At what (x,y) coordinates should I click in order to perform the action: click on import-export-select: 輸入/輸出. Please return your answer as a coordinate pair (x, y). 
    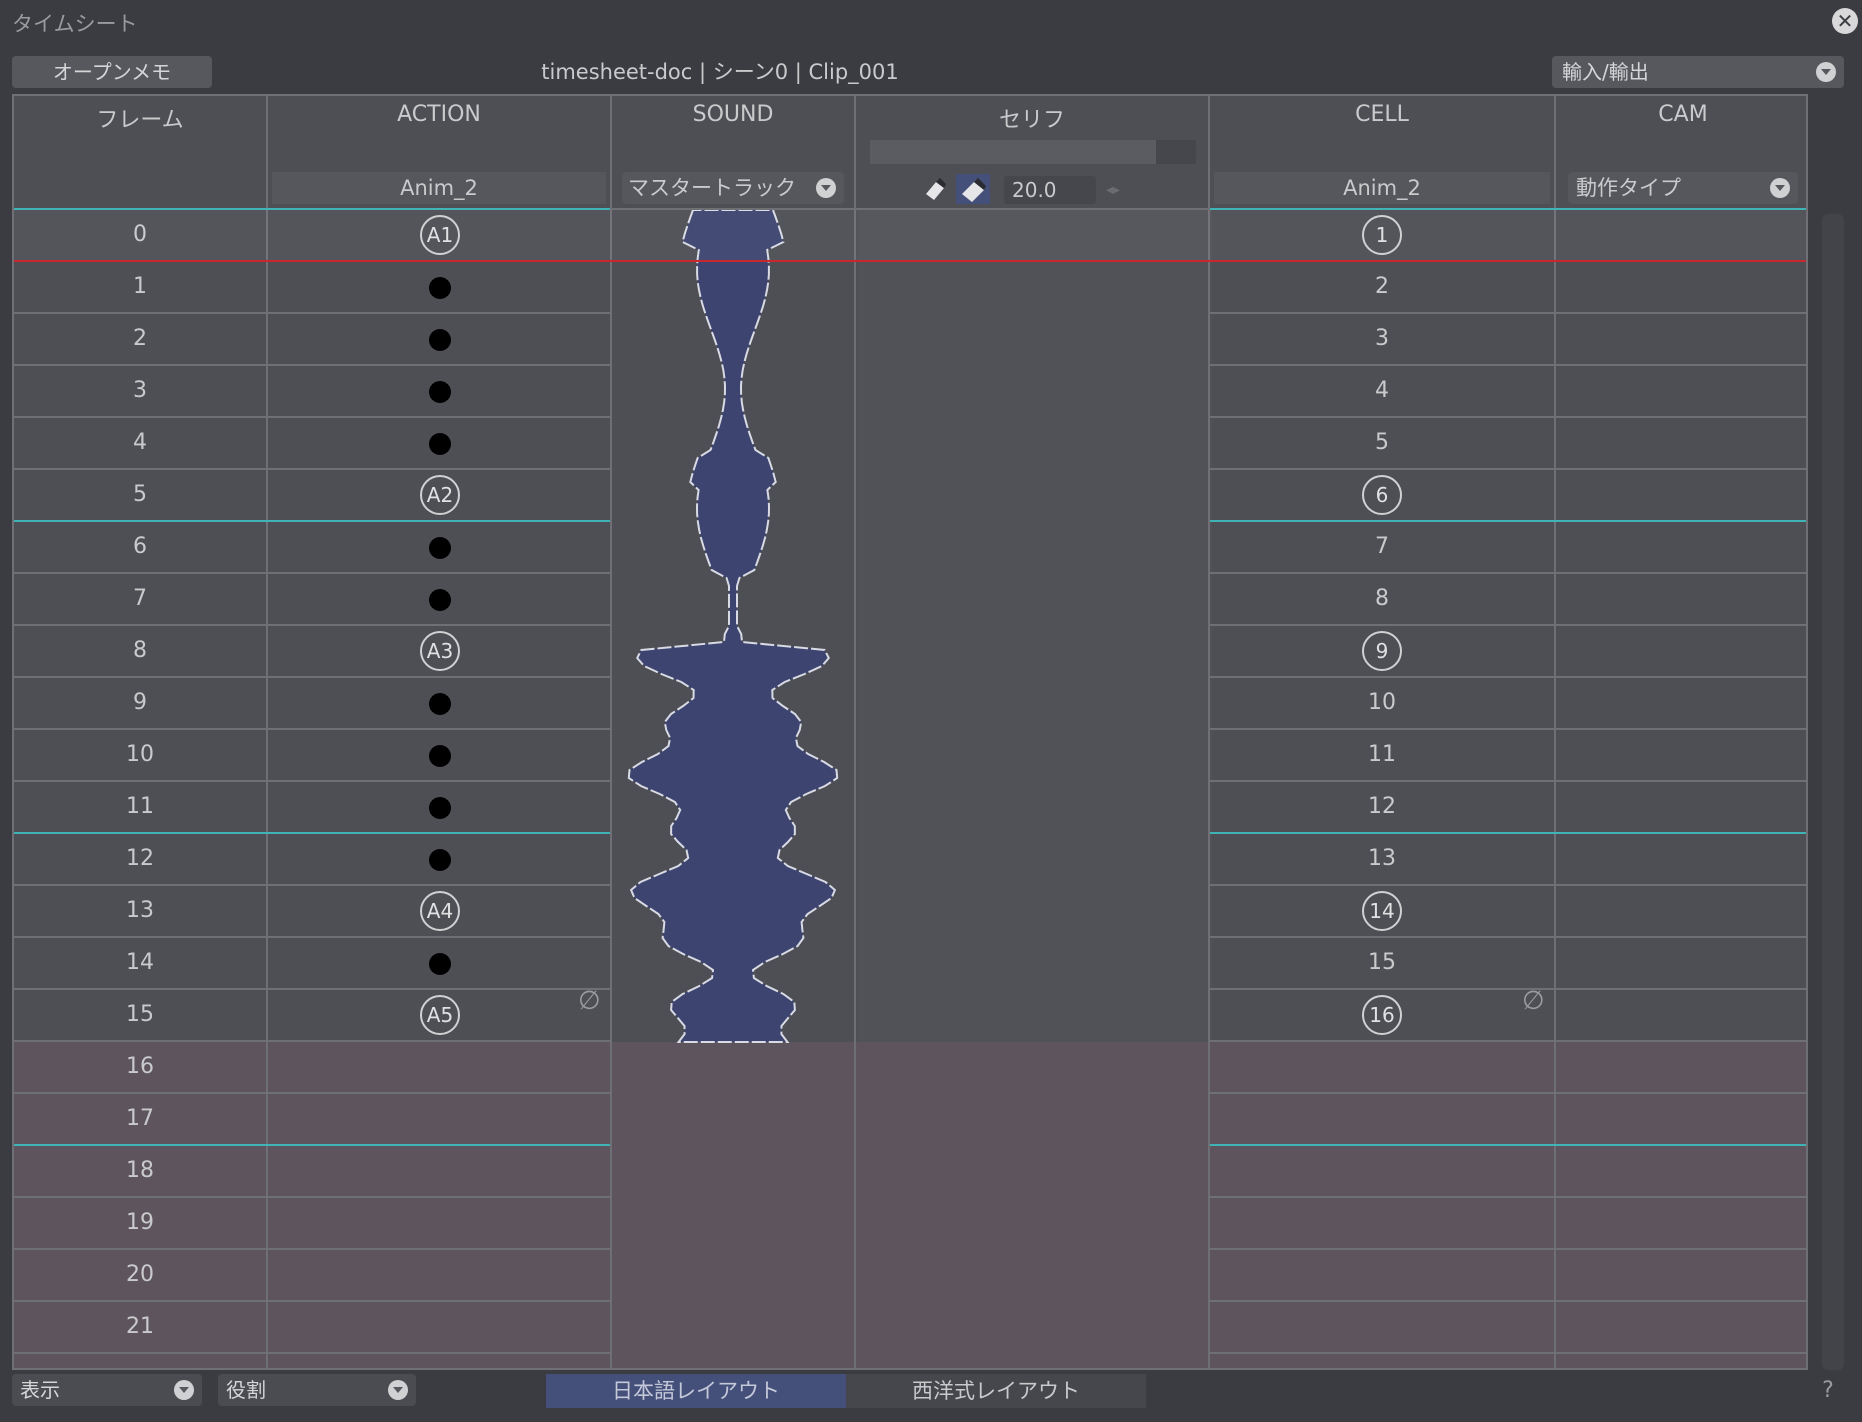
    Looking at the image, I should click on (1698, 72).